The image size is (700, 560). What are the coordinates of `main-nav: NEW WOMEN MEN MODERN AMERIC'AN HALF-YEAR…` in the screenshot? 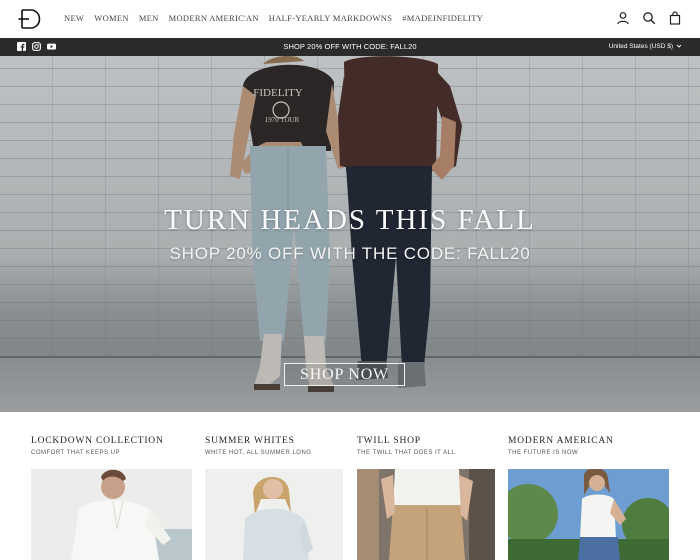 It's located at (273, 18).